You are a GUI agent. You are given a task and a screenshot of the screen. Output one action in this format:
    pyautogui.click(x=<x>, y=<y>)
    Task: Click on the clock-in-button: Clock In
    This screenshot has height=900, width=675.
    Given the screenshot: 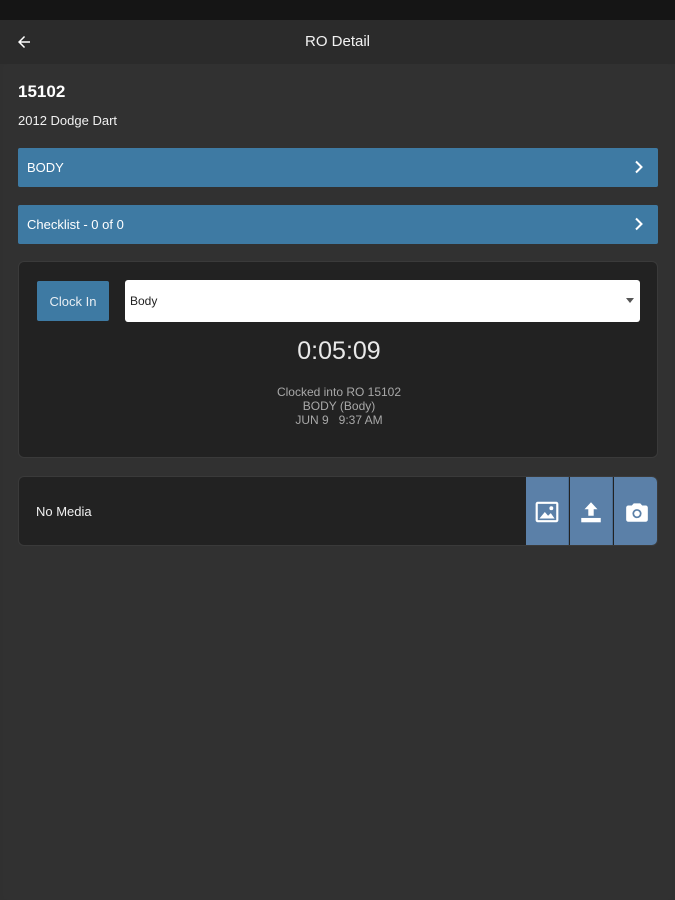 What is the action you would take?
    pyautogui.click(x=73, y=301)
    